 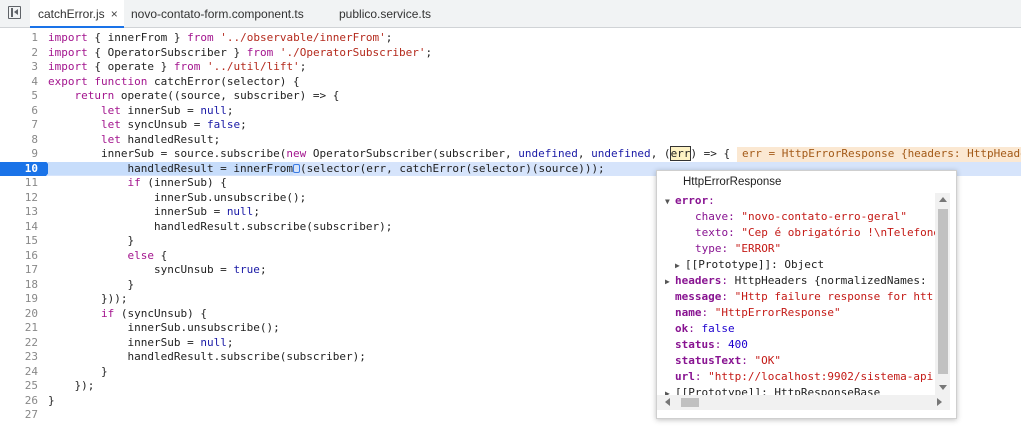 What do you see at coordinates (680, 153) in the screenshot?
I see `hovered-variable: err` at bounding box center [680, 153].